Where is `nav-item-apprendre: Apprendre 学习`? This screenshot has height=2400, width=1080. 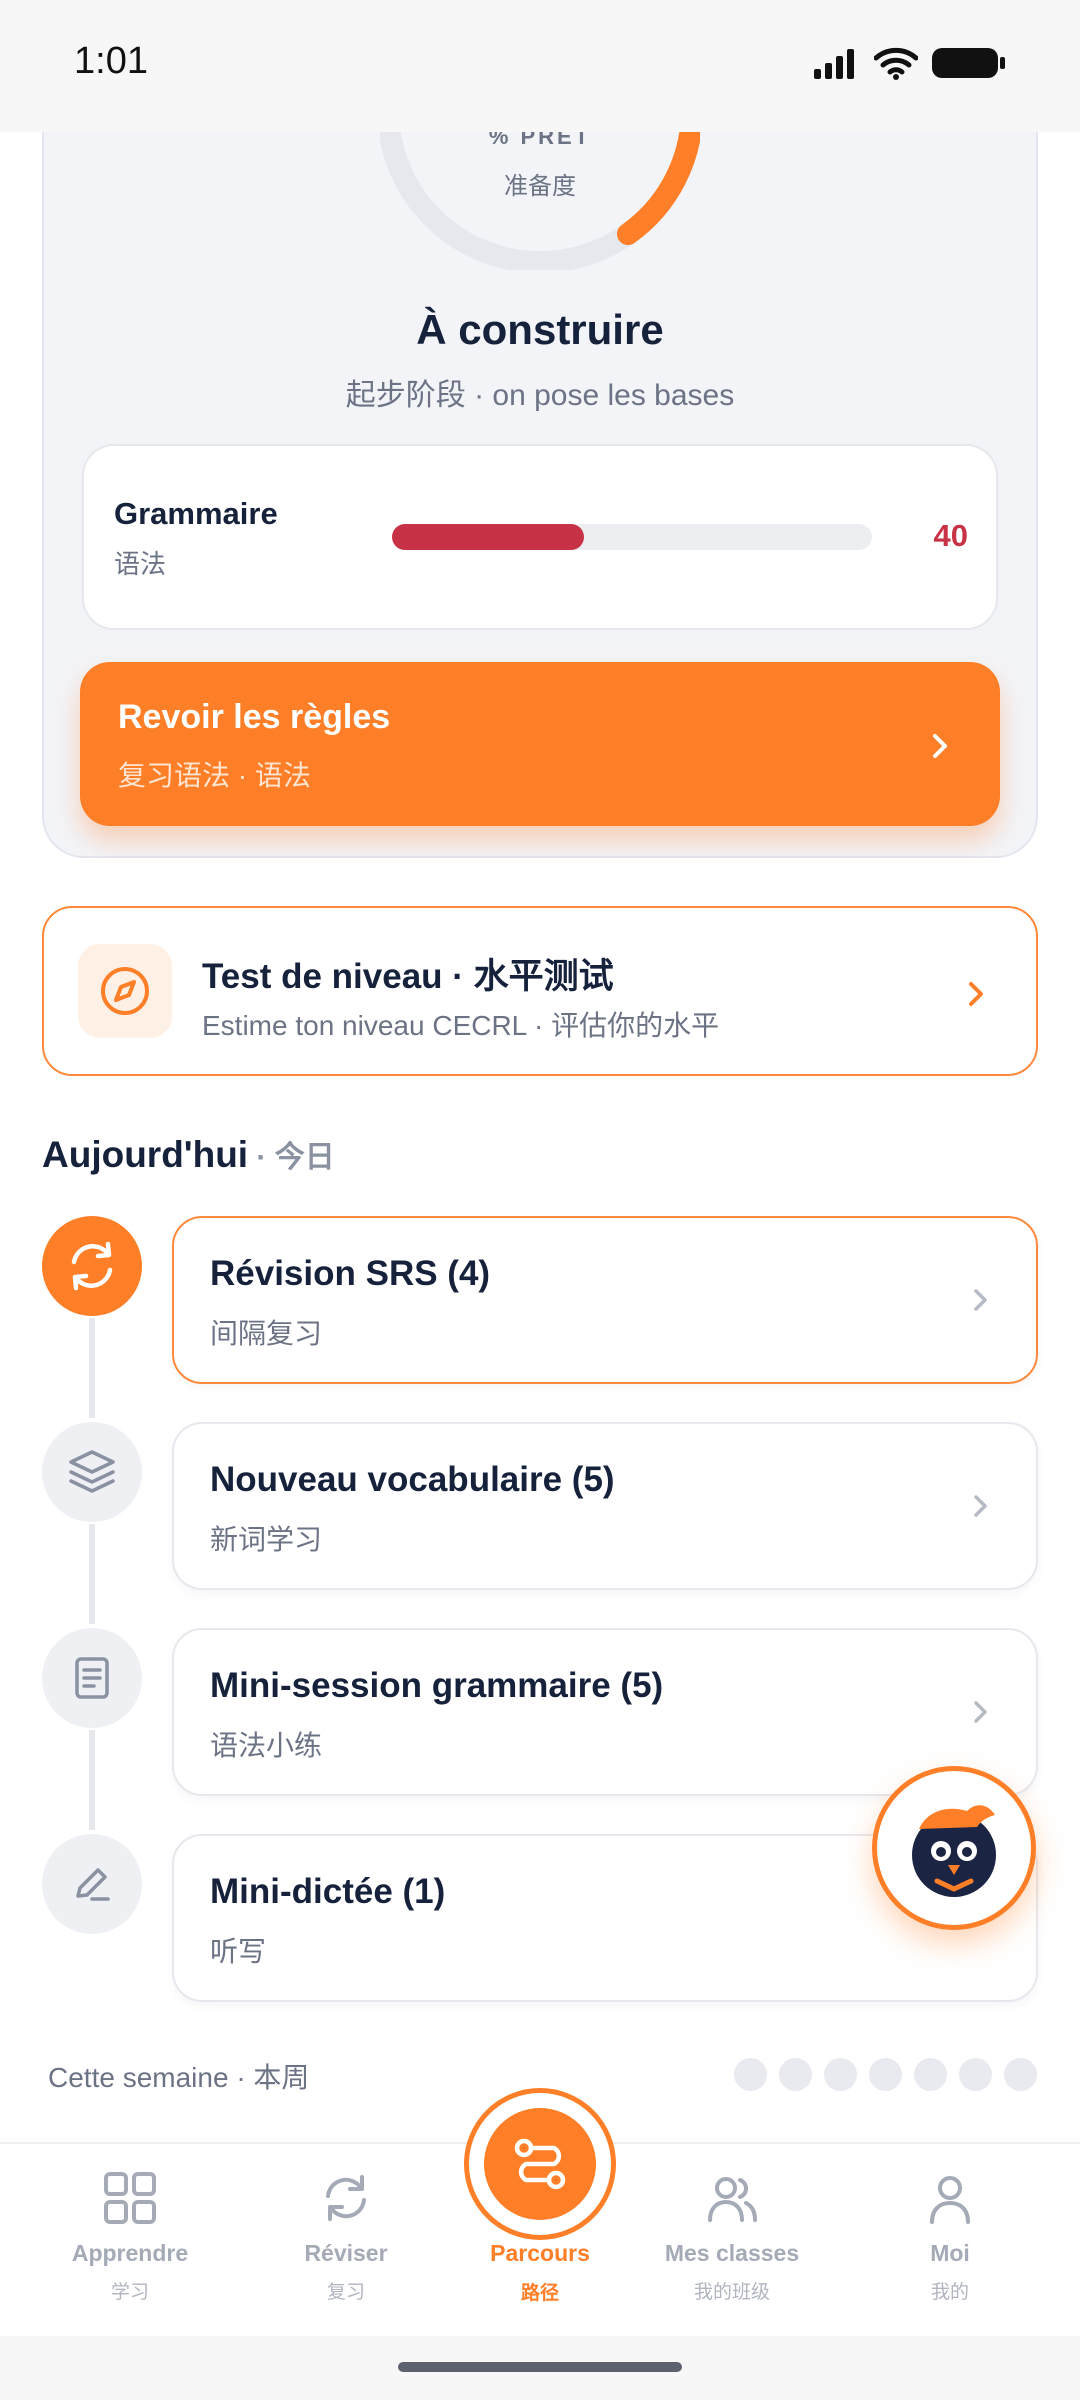 nav-item-apprendre: Apprendre 学习 is located at coordinates (130, 2236).